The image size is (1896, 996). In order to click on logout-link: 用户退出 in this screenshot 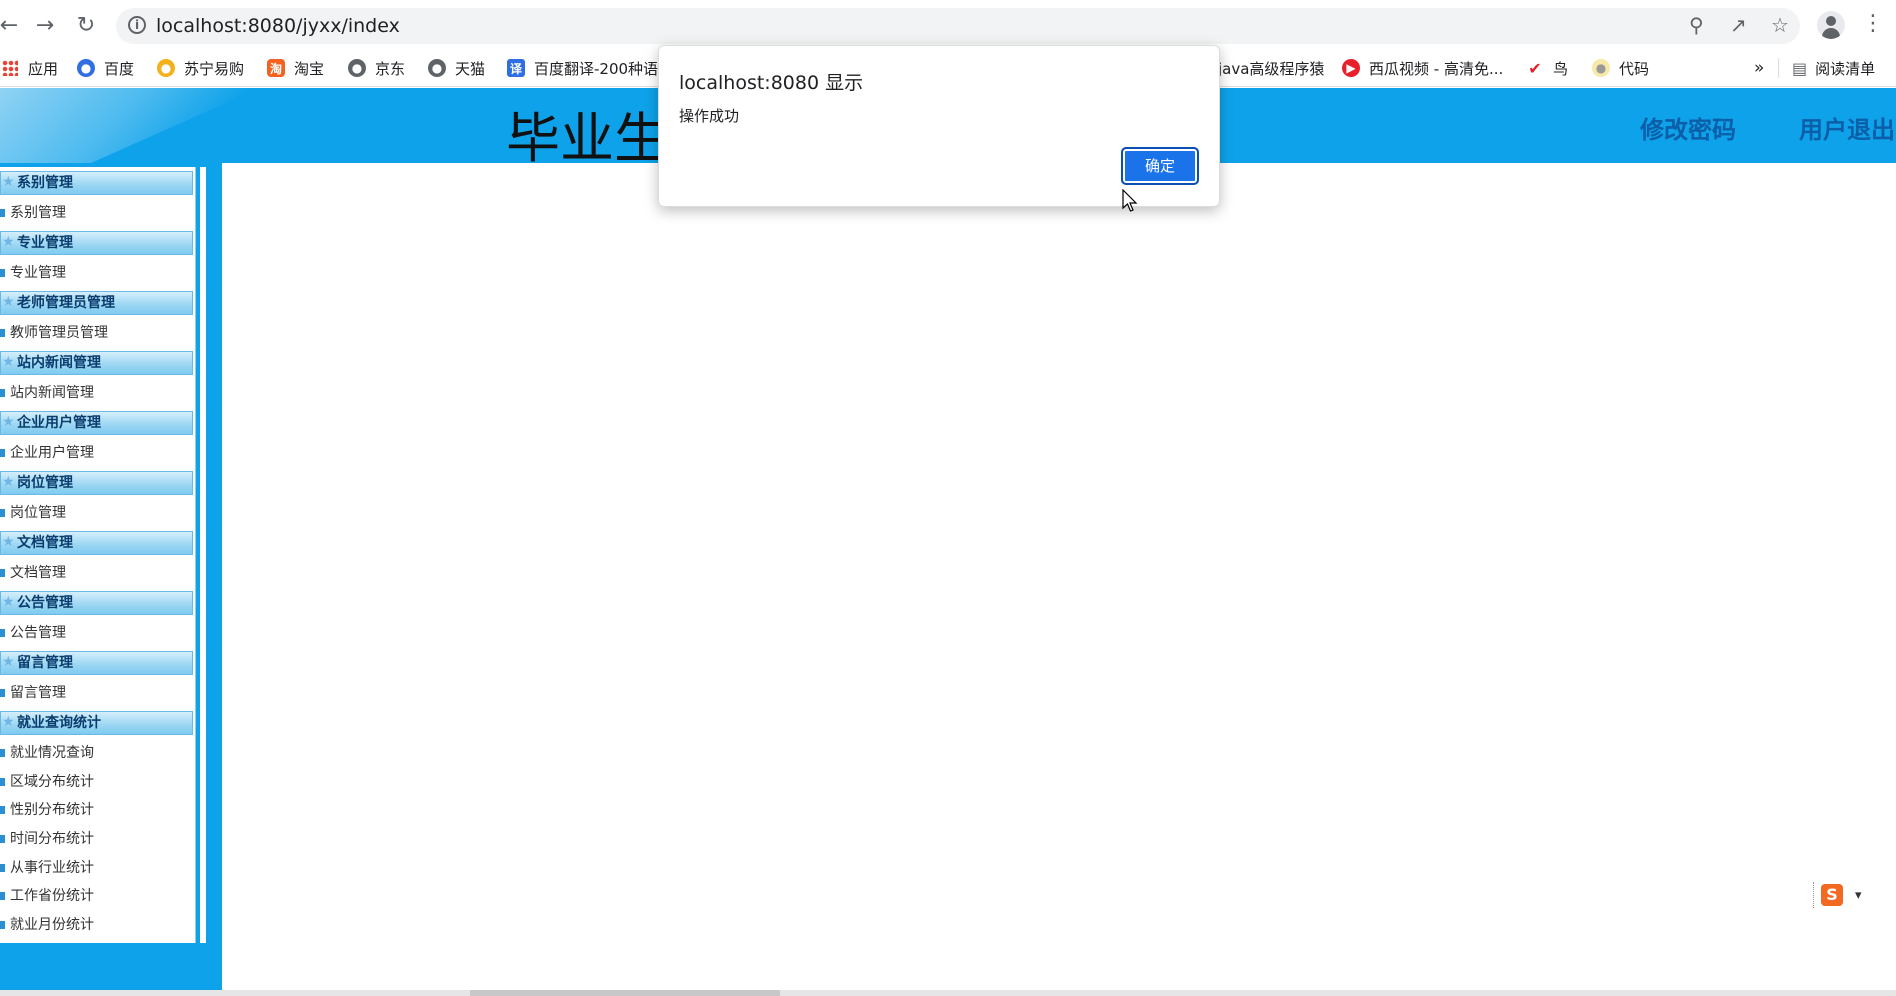, I will do `click(1847, 127)`.